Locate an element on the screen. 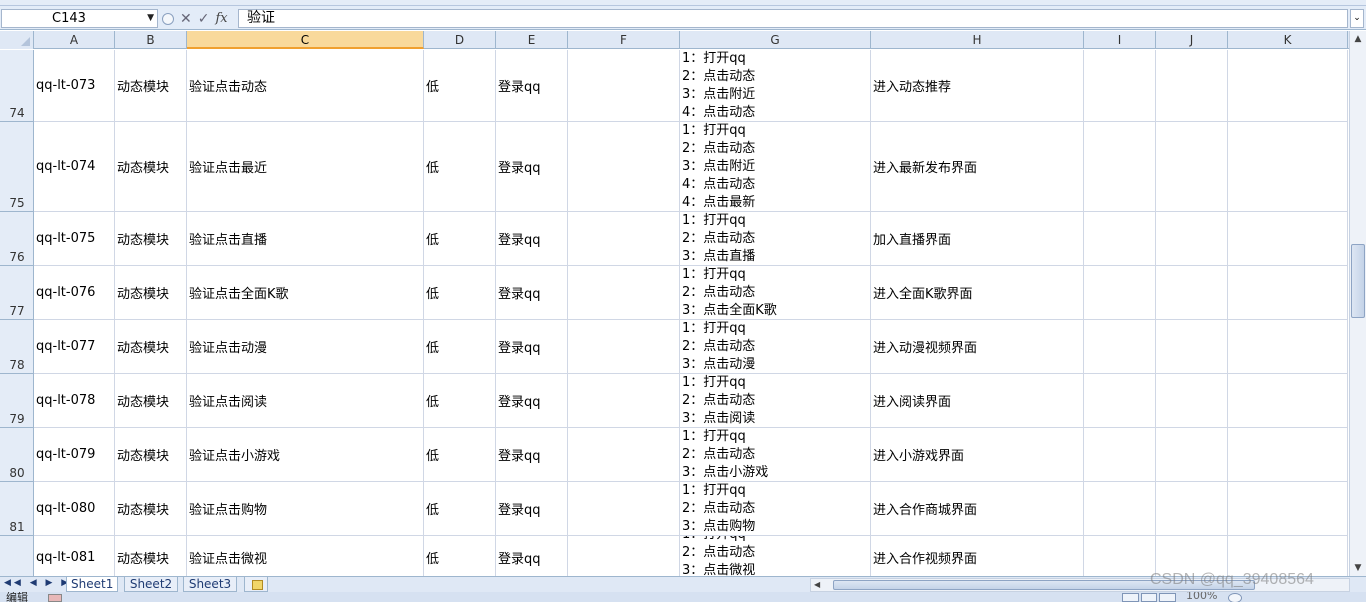 This screenshot has width=1366, height=602. column-header-e: E is located at coordinates (532, 40).